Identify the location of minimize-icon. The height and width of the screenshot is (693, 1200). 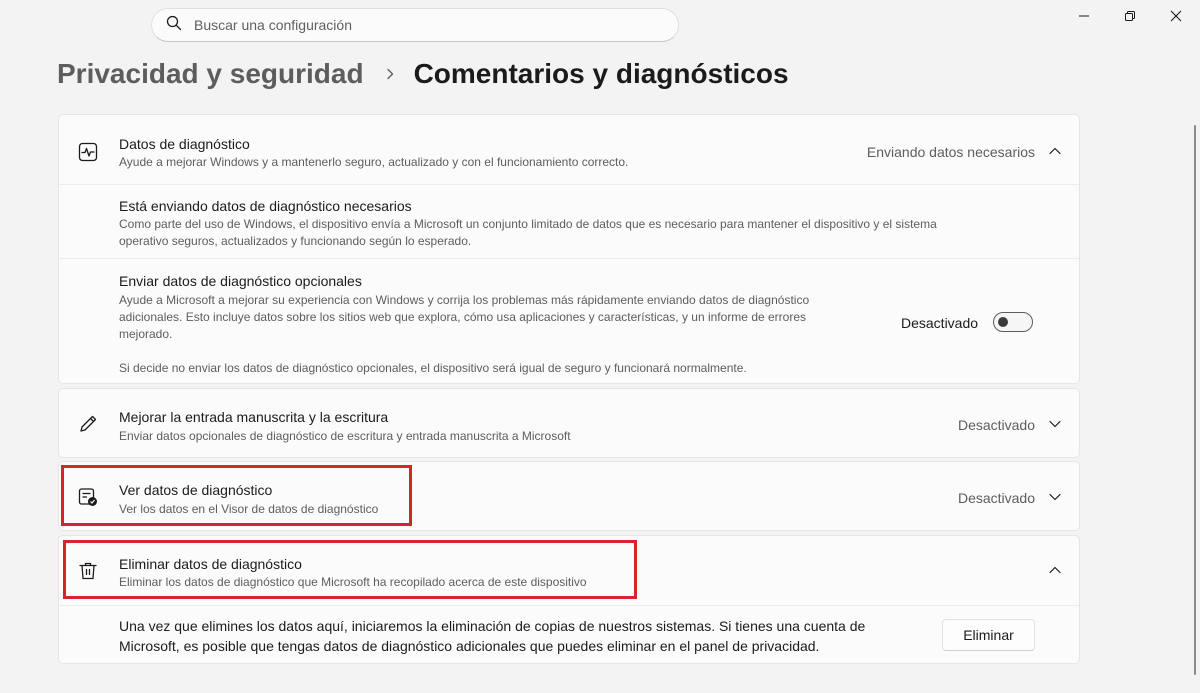
(1084, 16).